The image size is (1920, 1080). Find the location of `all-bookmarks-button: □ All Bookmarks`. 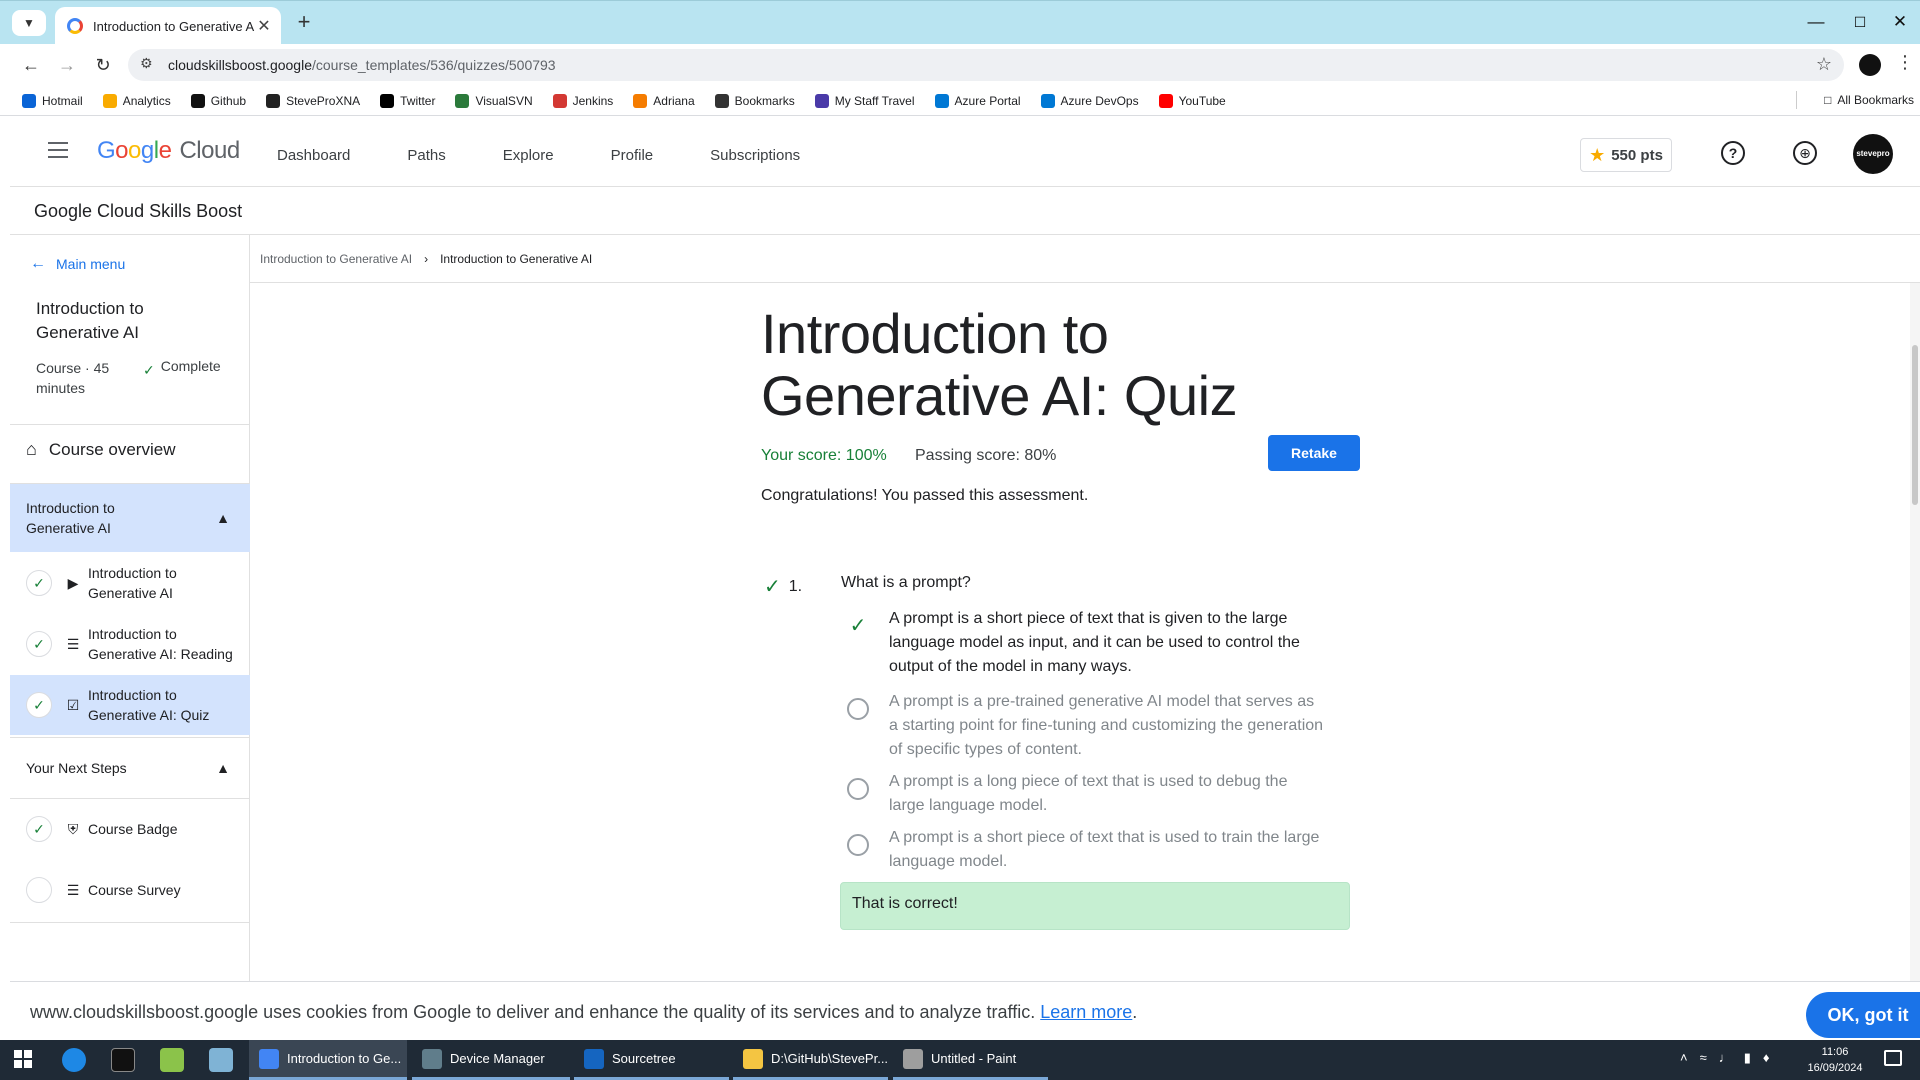

all-bookmarks-button: □ All Bookmarks is located at coordinates (1855, 100).